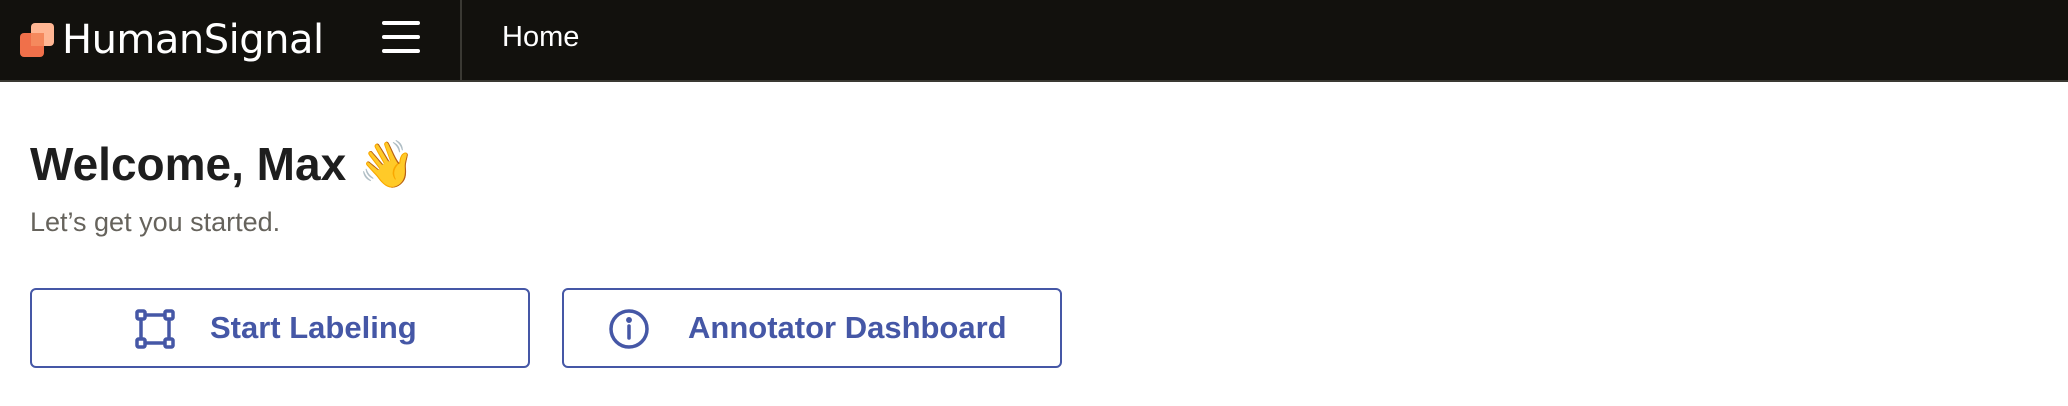 Image resolution: width=2068 pixels, height=406 pixels. What do you see at coordinates (193, 40) in the screenshot?
I see `brand-name: HumanSignal` at bounding box center [193, 40].